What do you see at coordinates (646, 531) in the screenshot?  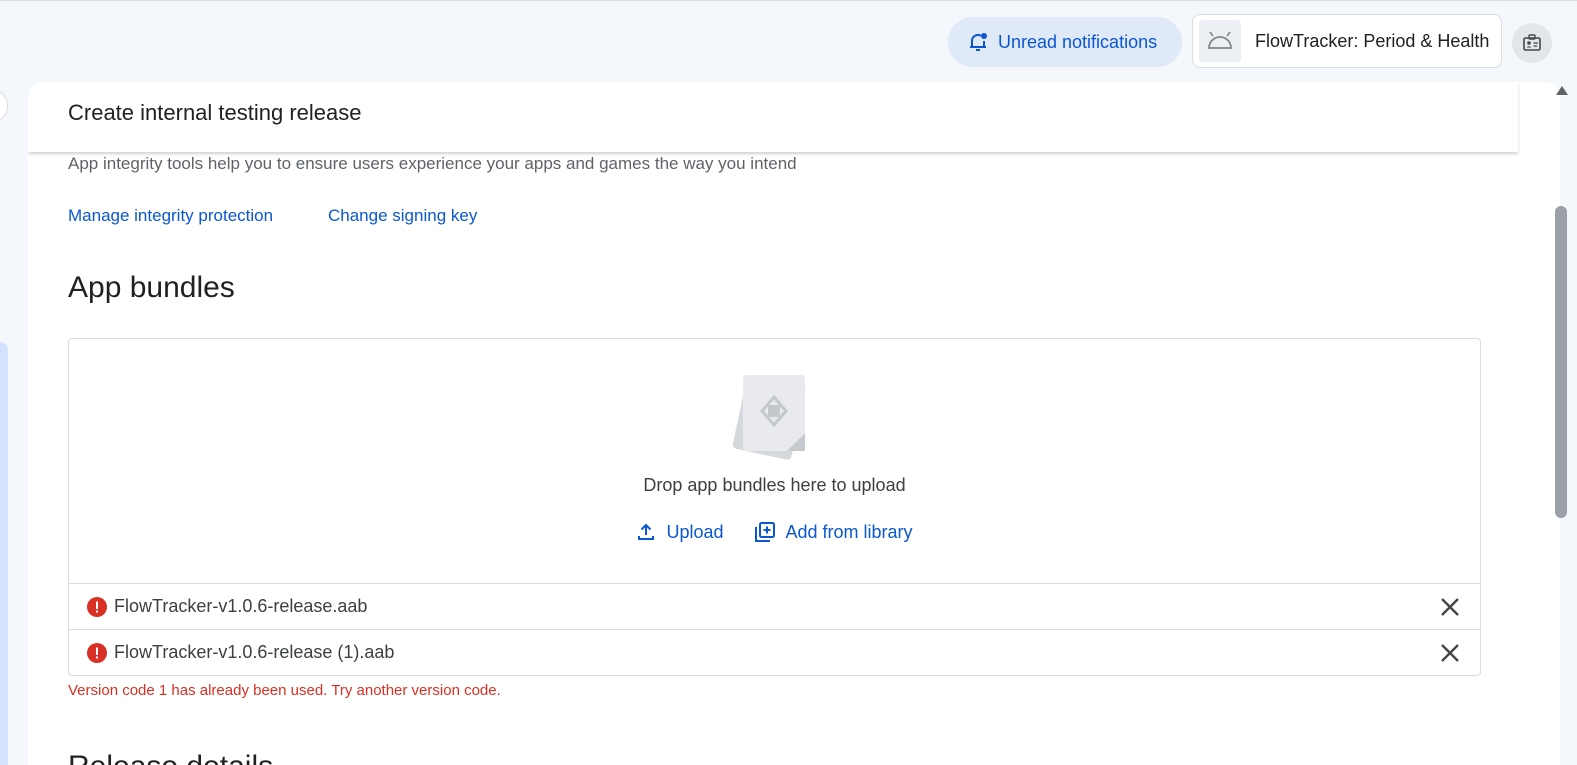 I see `upload-icon` at bounding box center [646, 531].